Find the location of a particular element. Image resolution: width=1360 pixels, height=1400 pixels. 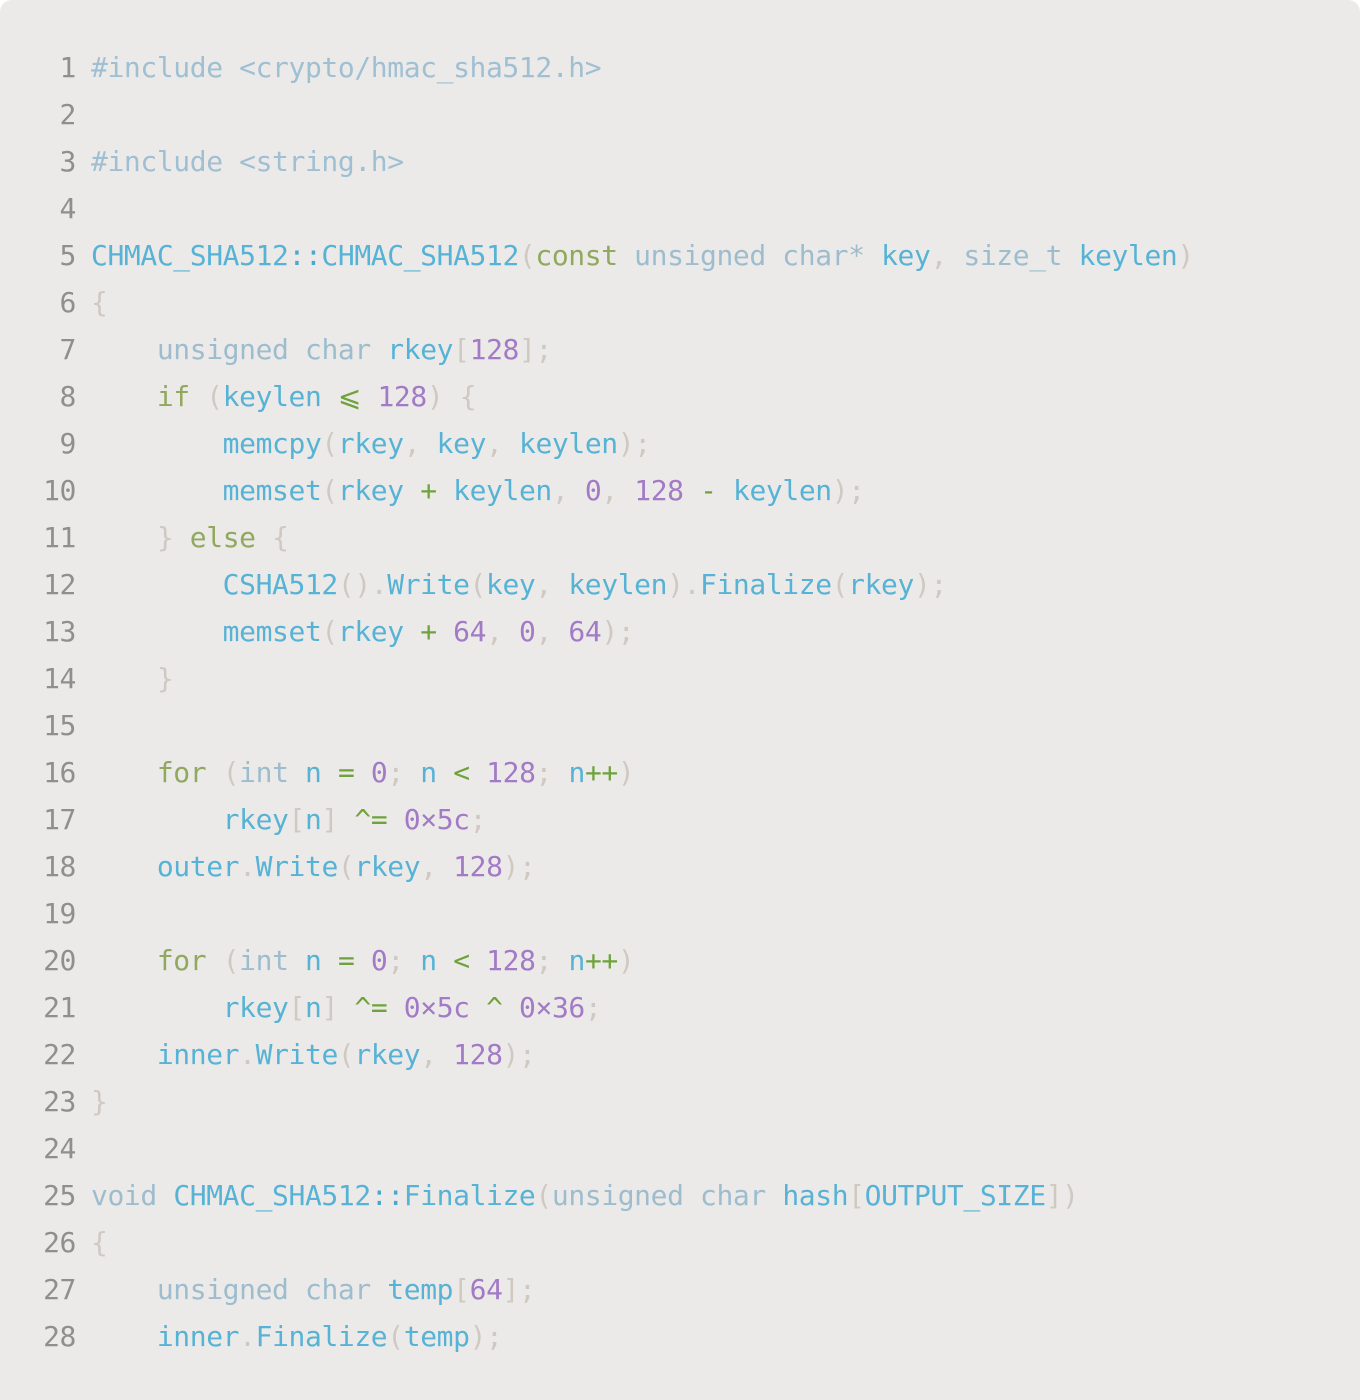

code-line: 22 inner.Write(rkey, 128); is located at coordinates (680, 1054).